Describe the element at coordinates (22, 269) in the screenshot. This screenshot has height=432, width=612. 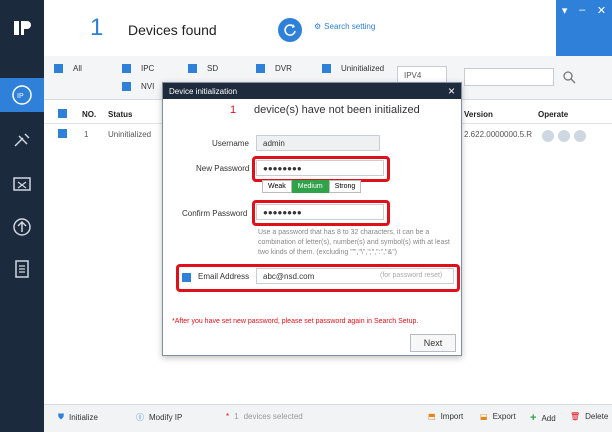
I see `document-icon` at that location.